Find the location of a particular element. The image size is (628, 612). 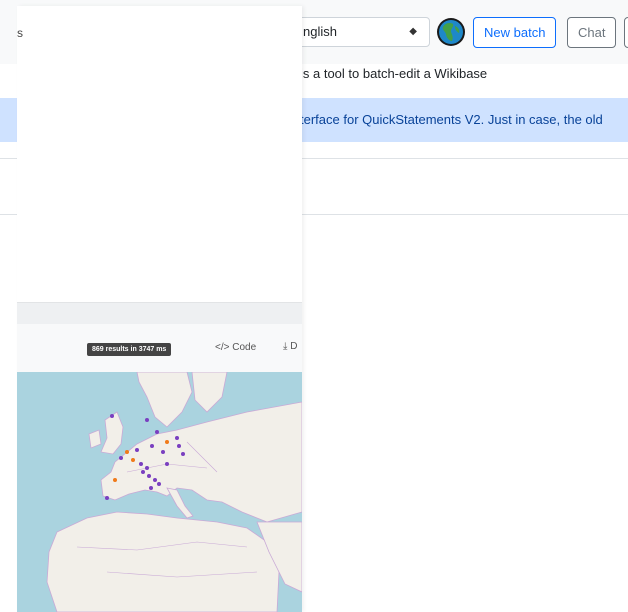

results-toolbar: 869 results in 3747 ms </> Code ⤓ D is located at coordinates (159, 348).